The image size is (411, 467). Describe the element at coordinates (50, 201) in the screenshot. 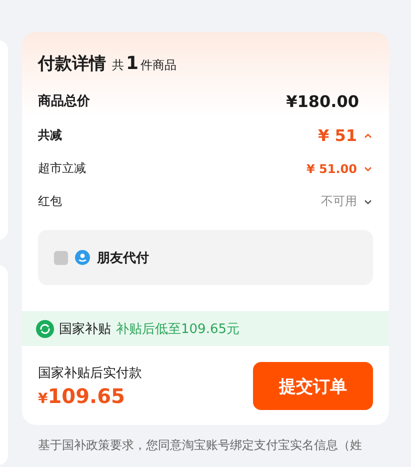

I see `row-label: 红包` at that location.